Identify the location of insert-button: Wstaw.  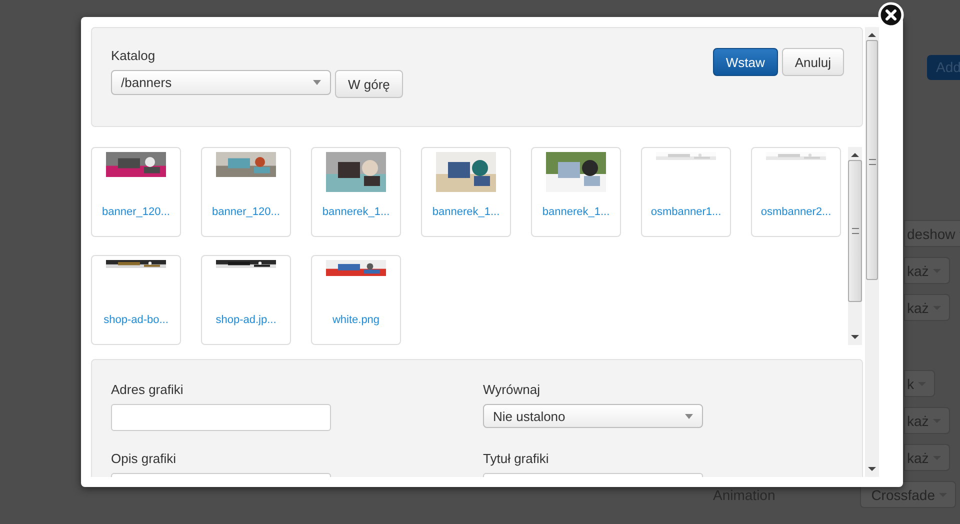
(745, 62).